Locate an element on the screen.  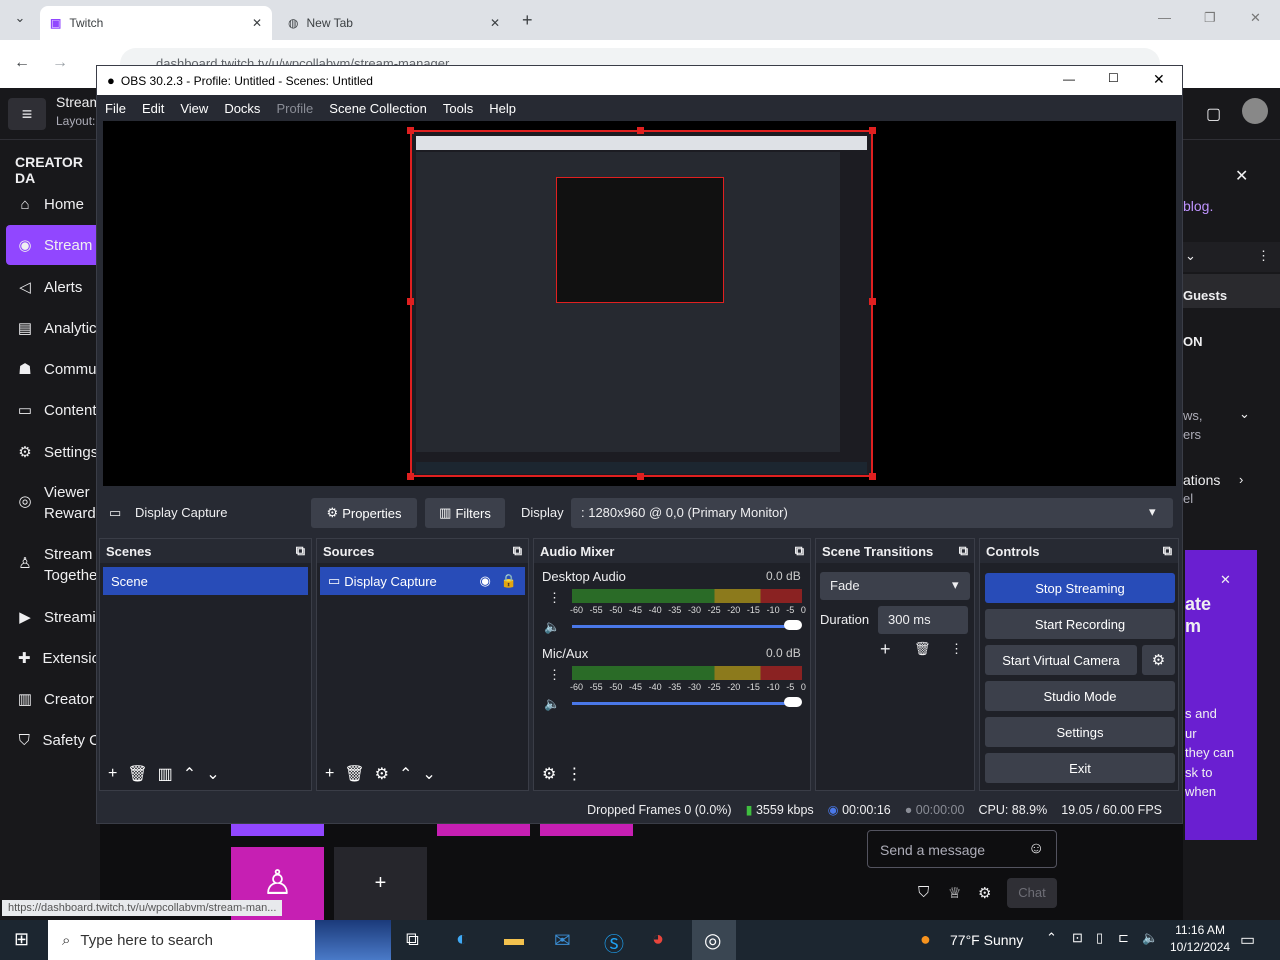
sidebar-item-content: ▭ Content is located at coordinates (50, 410).